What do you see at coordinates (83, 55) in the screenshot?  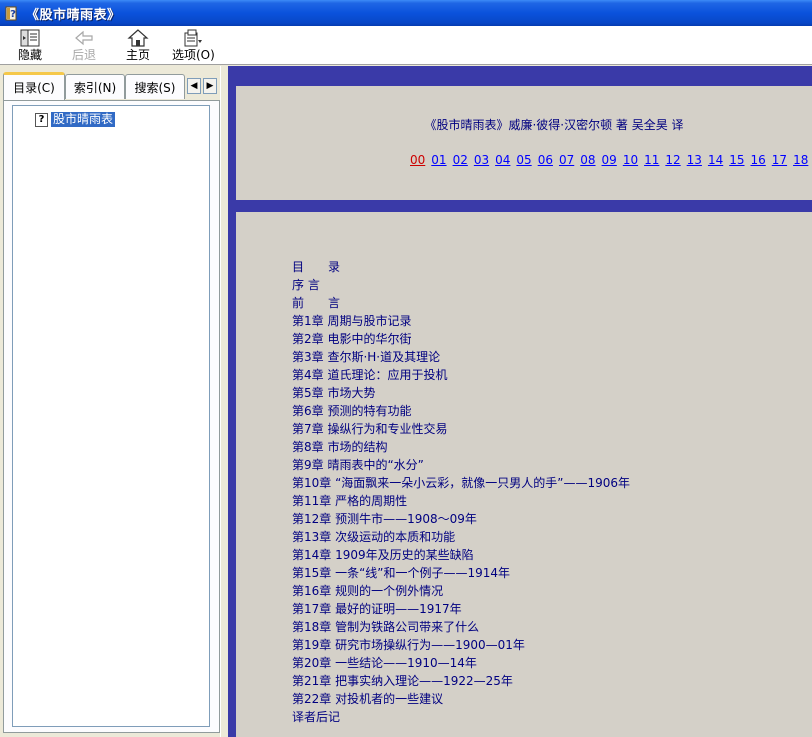 I see `back-label: 后退` at bounding box center [83, 55].